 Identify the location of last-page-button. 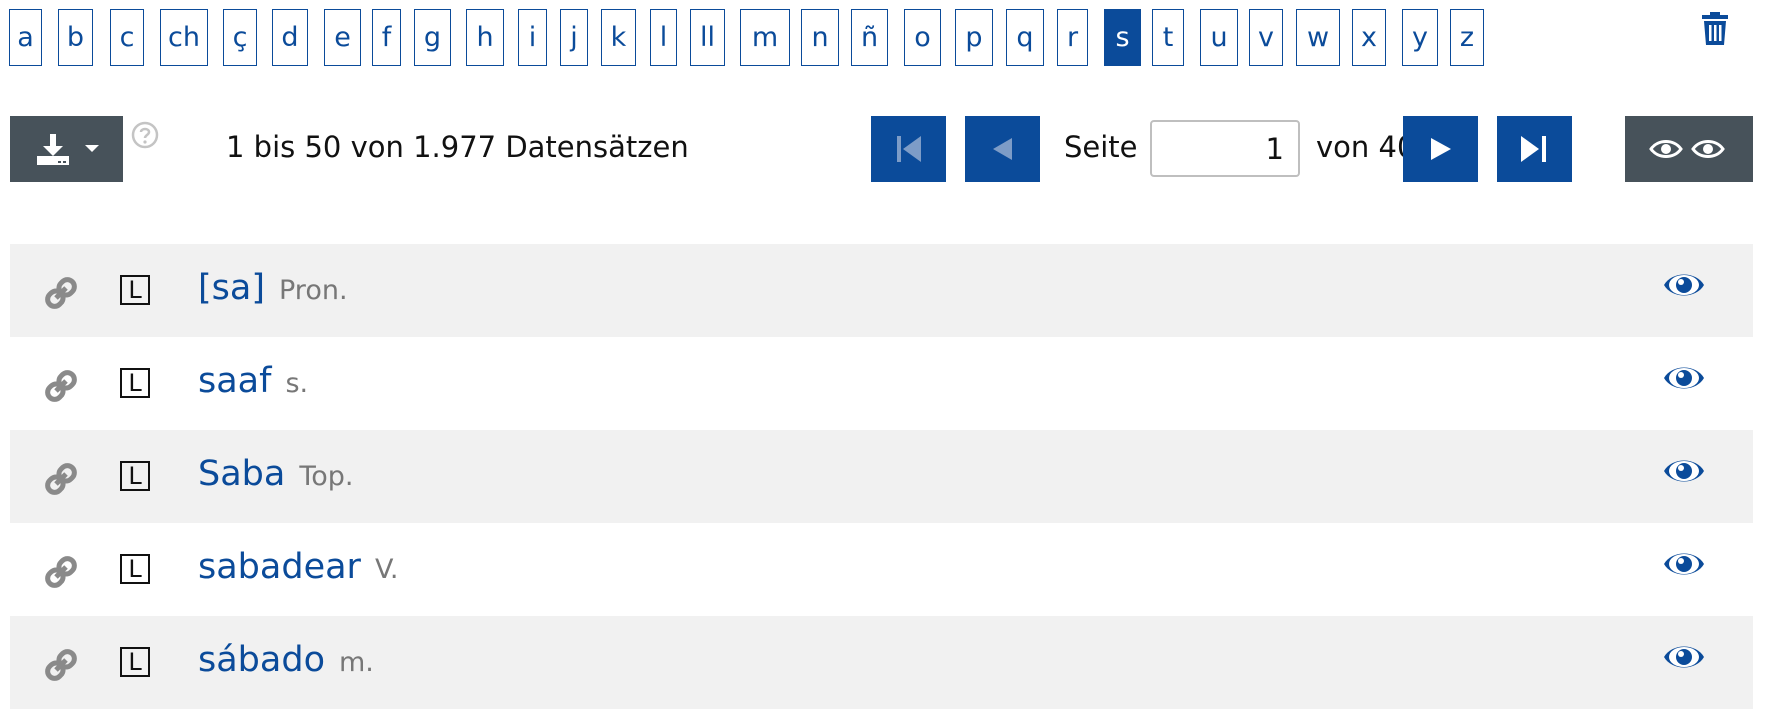
(1534, 149).